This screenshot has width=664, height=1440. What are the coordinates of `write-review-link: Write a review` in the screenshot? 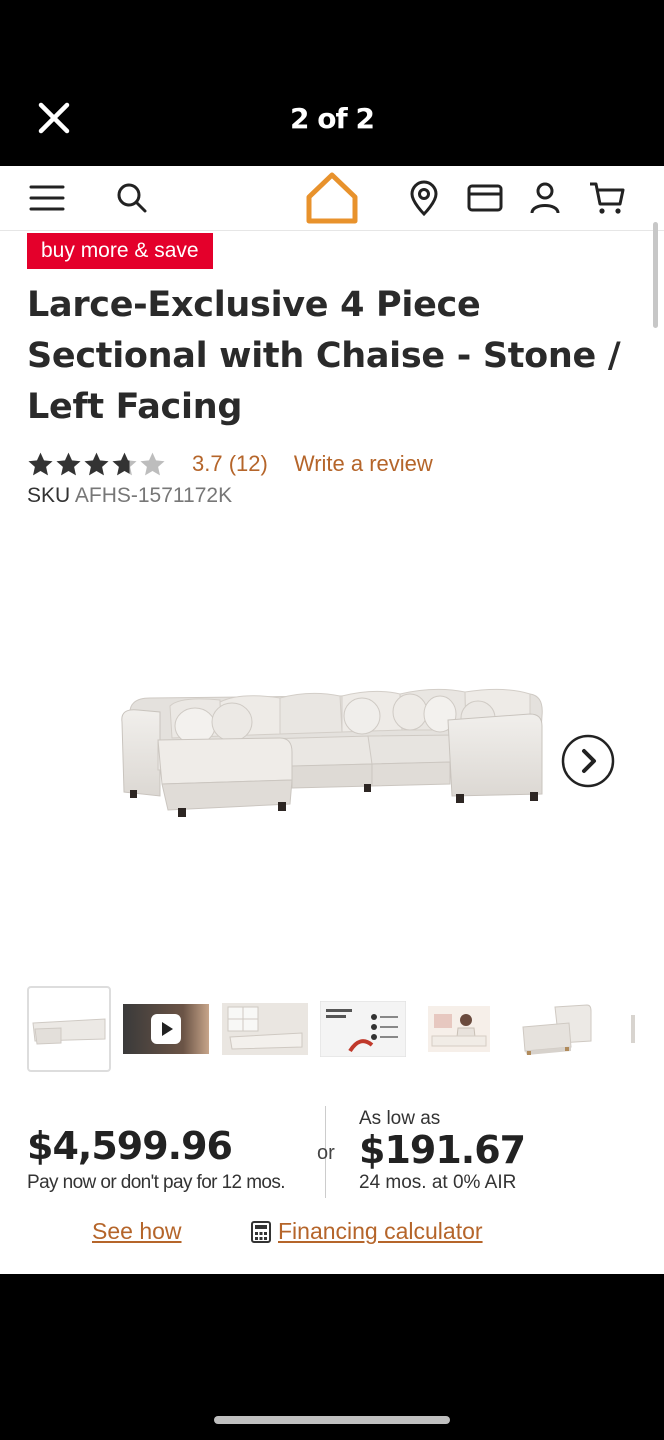 It's located at (363, 464).